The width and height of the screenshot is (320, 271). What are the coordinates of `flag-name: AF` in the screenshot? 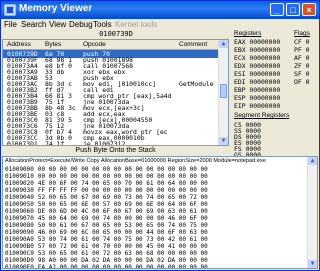 It's located at (298, 58).